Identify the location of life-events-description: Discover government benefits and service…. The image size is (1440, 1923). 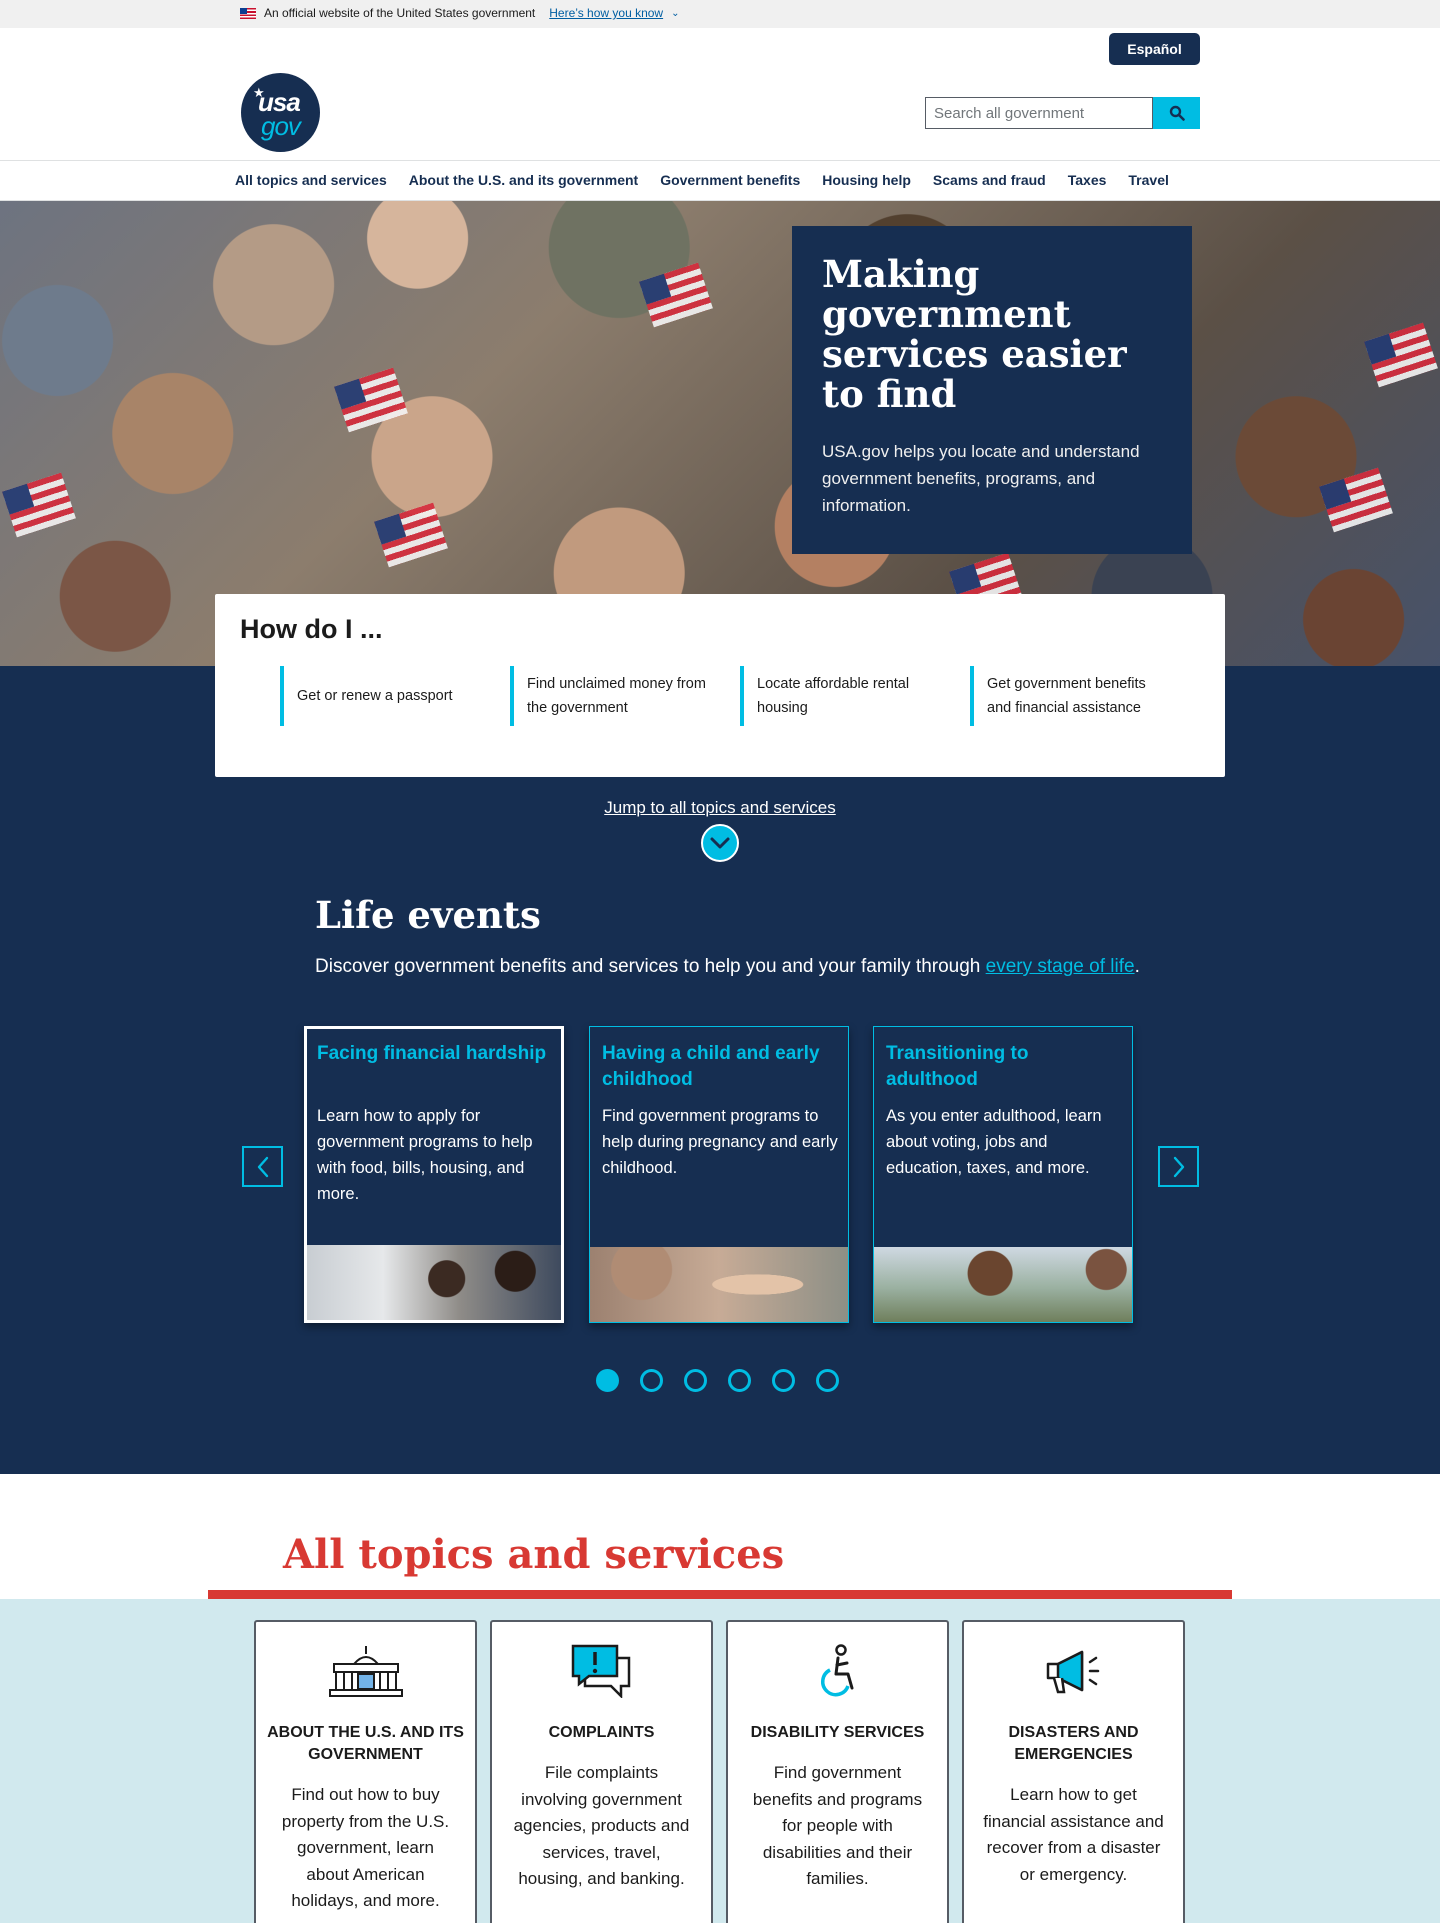
(727, 967).